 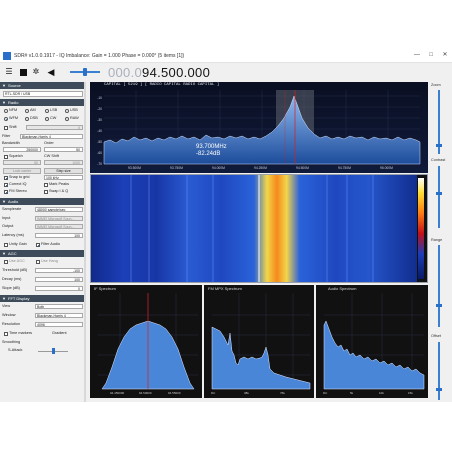 I want to click on fm-stereo-label: FM Stereo, so click(x=18, y=191).